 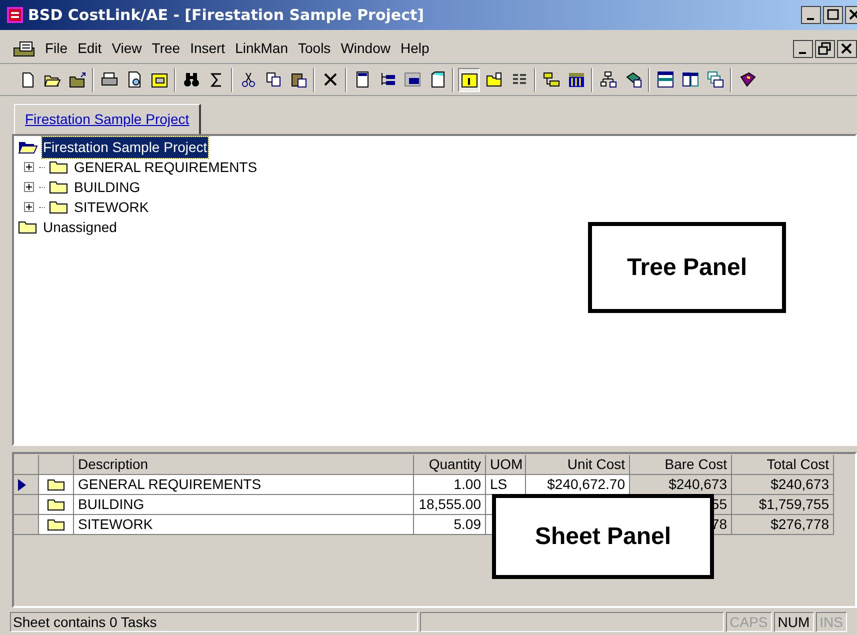 I want to click on menu-item: Tree, so click(x=166, y=48).